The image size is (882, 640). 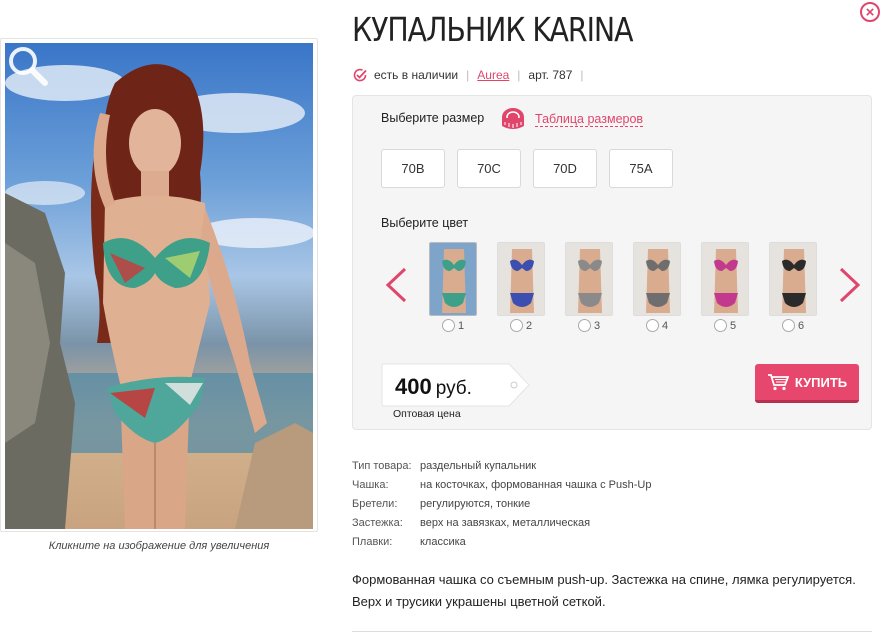 What do you see at coordinates (505, 522) in the screenshot?
I see `spec-value: верх на завязках, металлическая` at bounding box center [505, 522].